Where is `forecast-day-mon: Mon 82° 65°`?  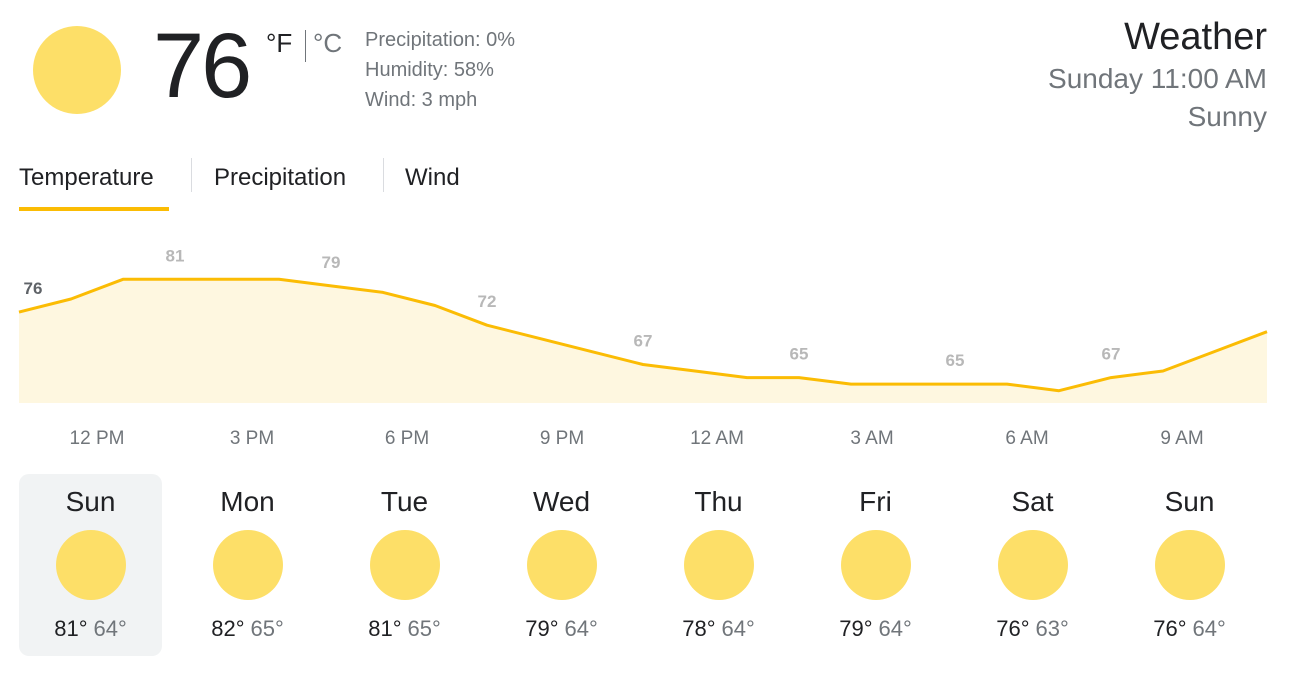
forecast-day-mon: Mon 82° 65° is located at coordinates (247, 565).